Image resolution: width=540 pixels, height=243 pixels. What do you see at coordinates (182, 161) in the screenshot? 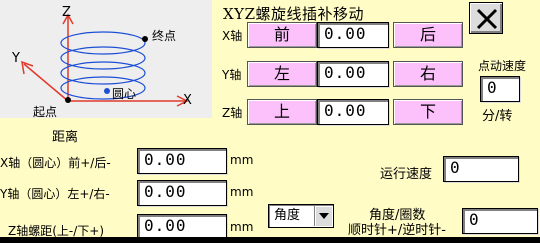
I see `x-center-field: 0.00` at bounding box center [182, 161].